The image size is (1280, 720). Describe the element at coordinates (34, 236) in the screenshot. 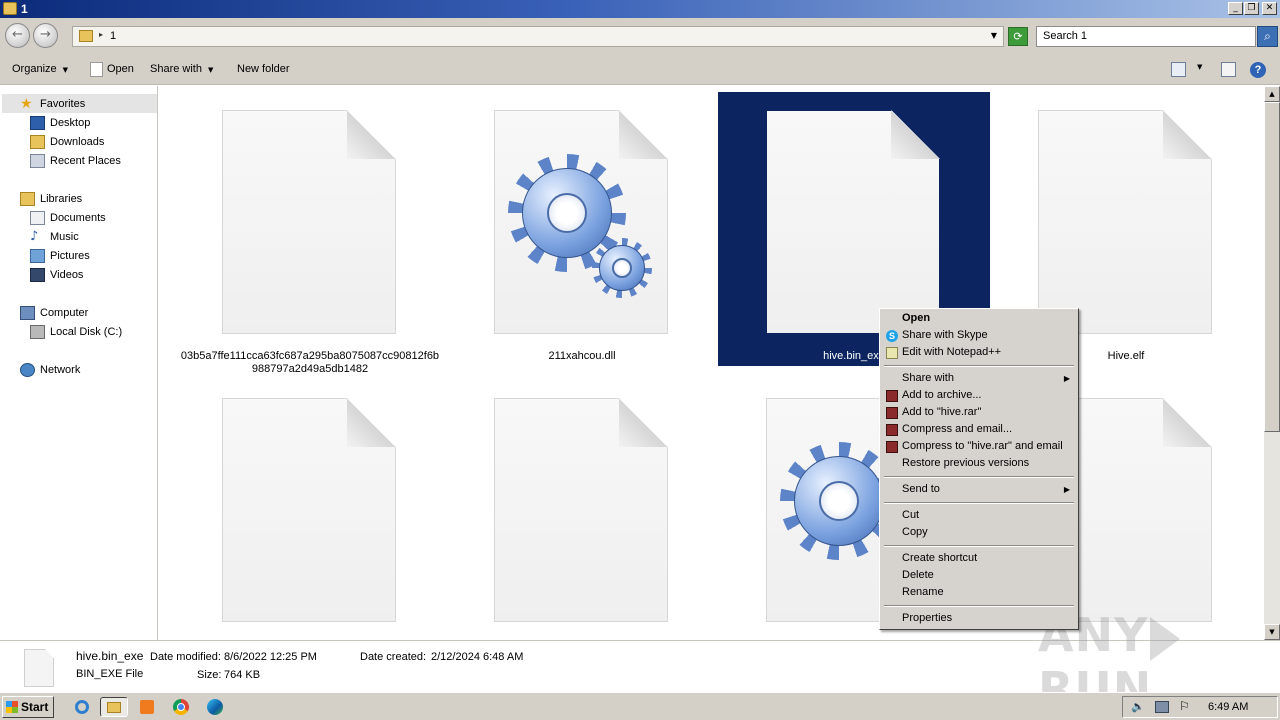

I see `music-icon: ♪` at that location.